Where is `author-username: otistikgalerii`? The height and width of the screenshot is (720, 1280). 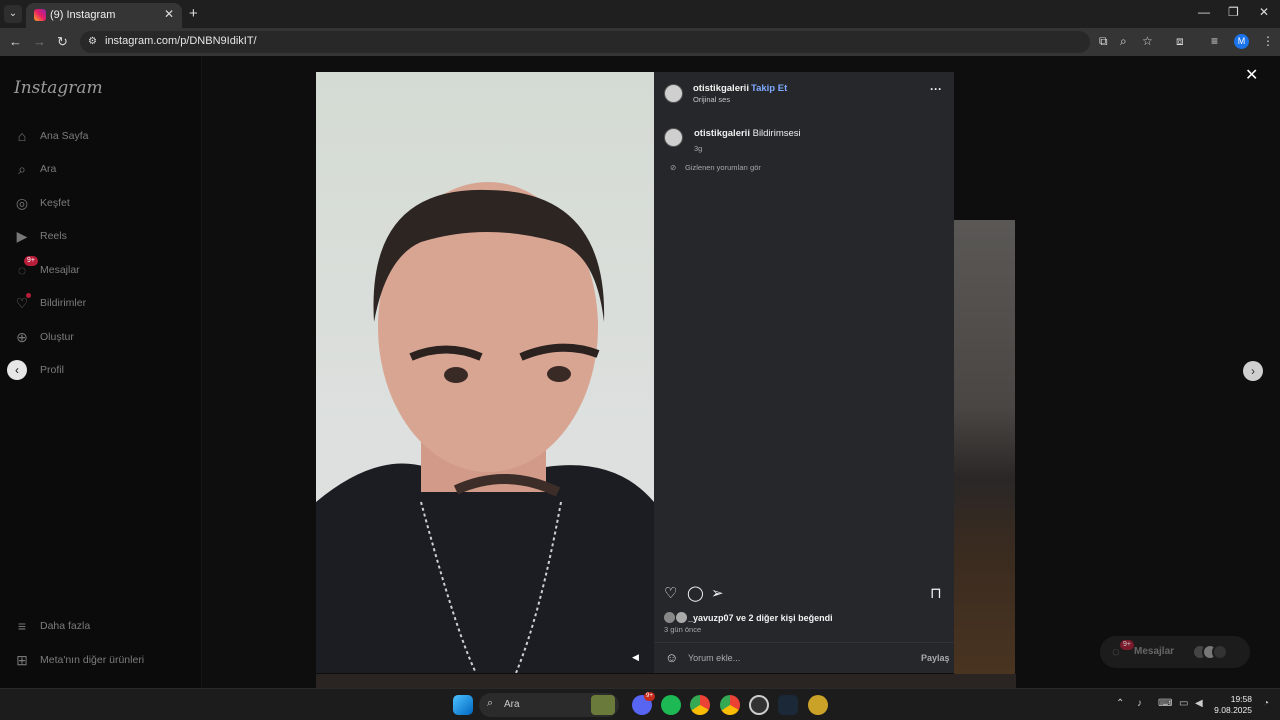 author-username: otistikgalerii is located at coordinates (721, 88).